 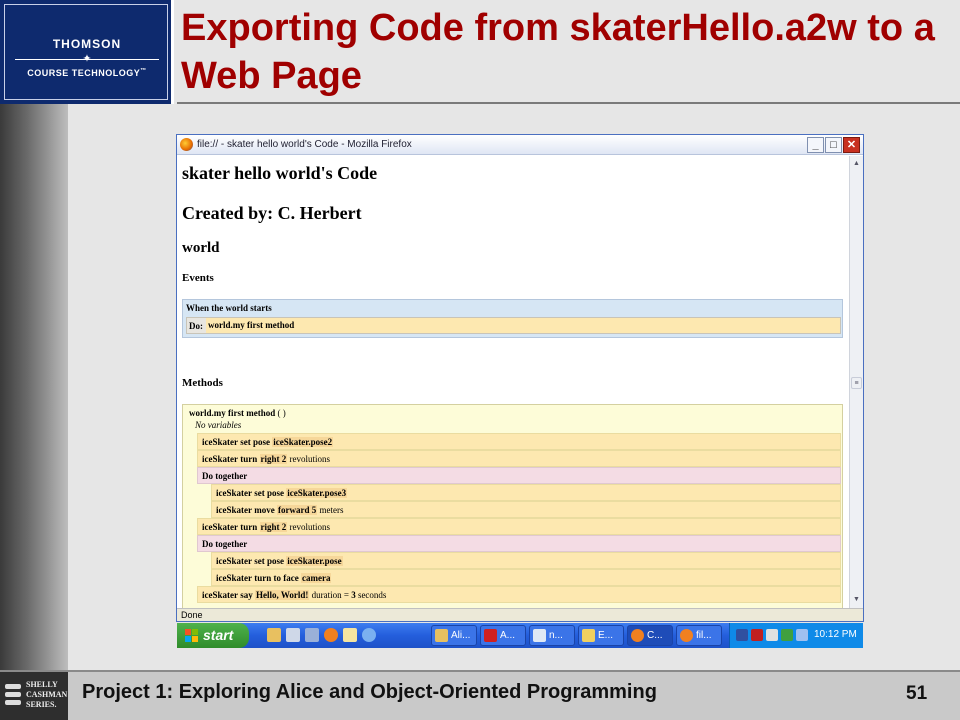 What do you see at coordinates (196, 326) in the screenshot?
I see `event-do-label: Do:` at bounding box center [196, 326].